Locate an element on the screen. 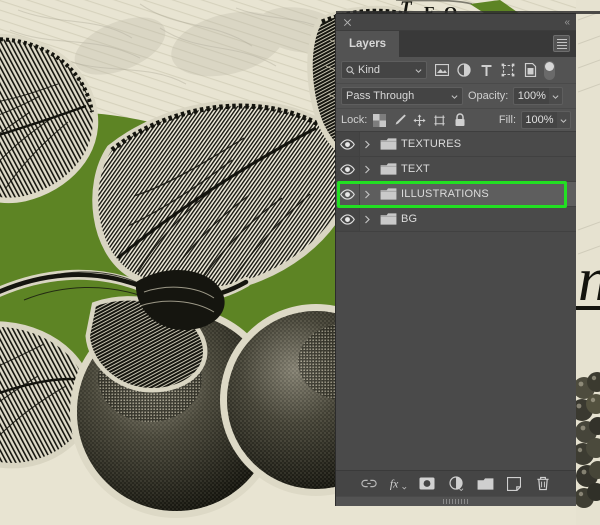 The image size is (600, 525). panel-resize-grip is located at coordinates (456, 501).